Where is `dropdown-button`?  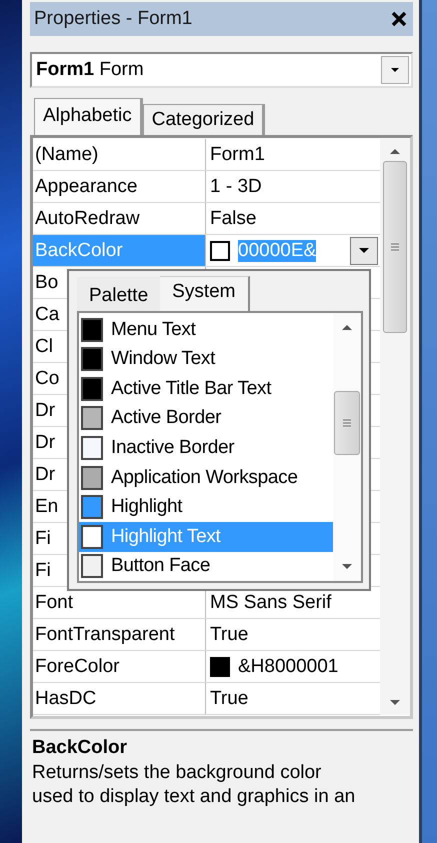 dropdown-button is located at coordinates (364, 250).